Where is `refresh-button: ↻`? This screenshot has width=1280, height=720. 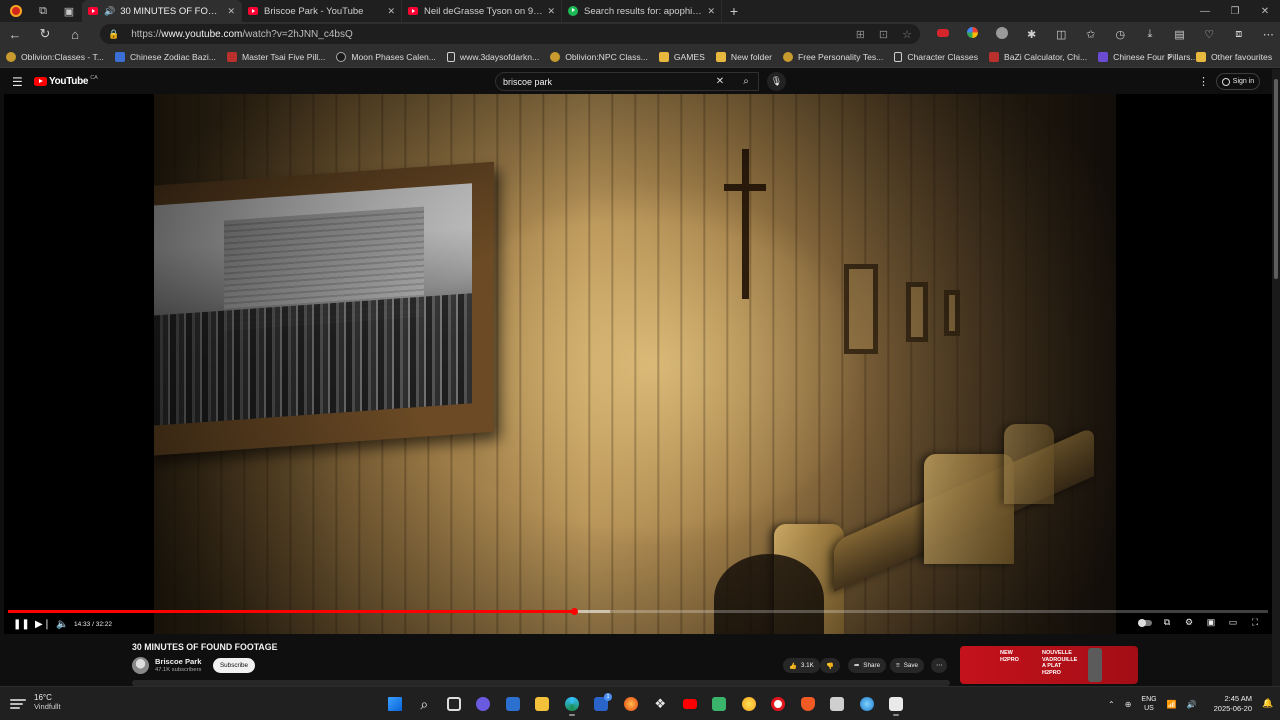
refresh-button: ↻ is located at coordinates (45, 34).